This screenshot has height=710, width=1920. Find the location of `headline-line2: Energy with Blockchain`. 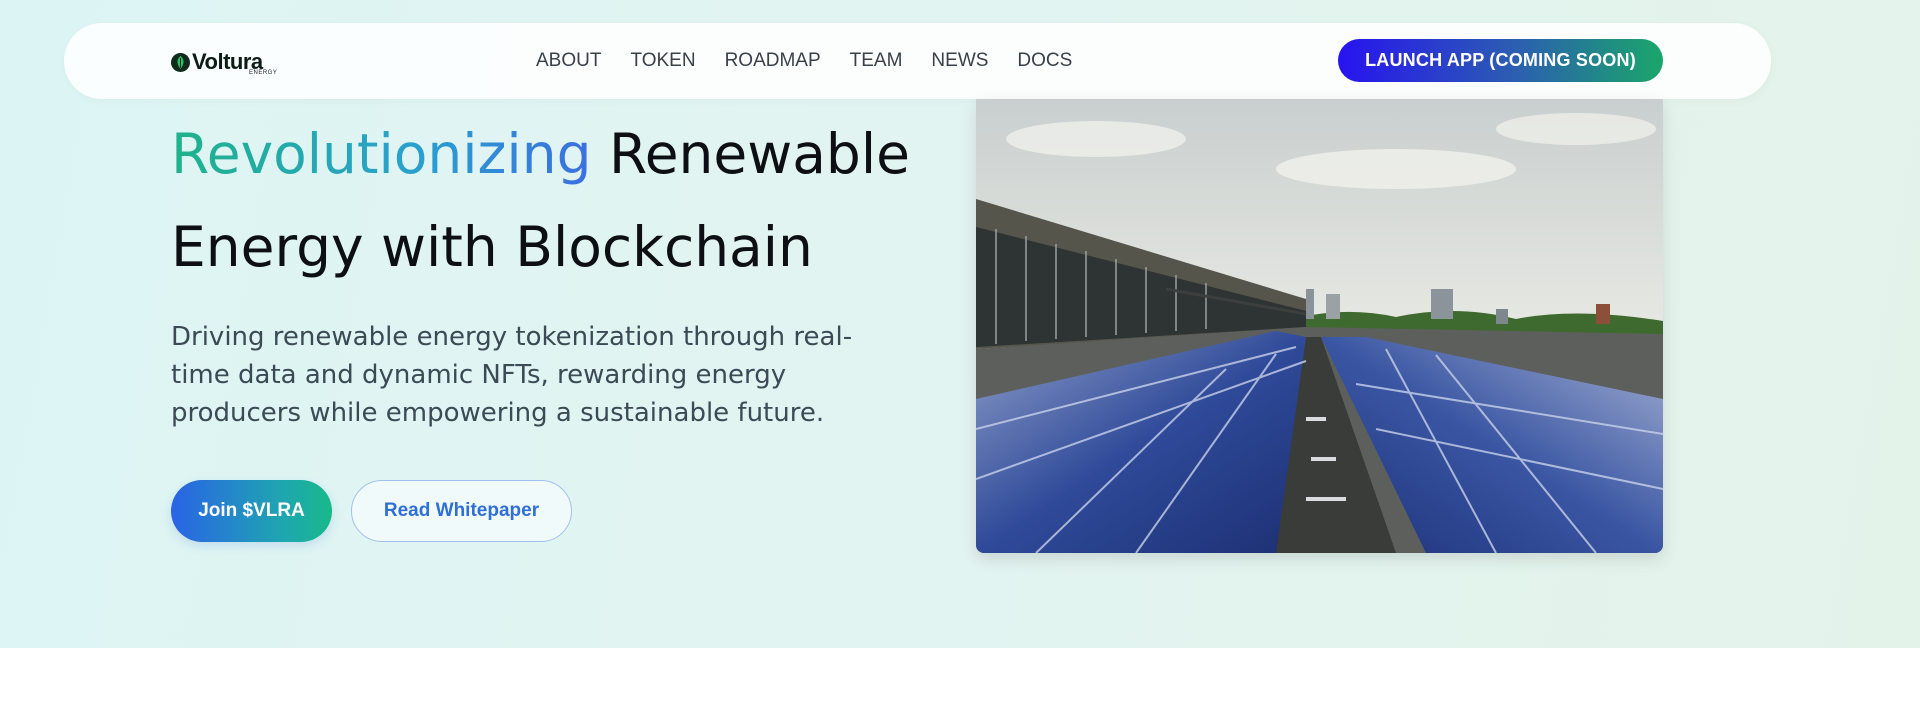

headline-line2: Energy with Blockchain is located at coordinates (492, 247).